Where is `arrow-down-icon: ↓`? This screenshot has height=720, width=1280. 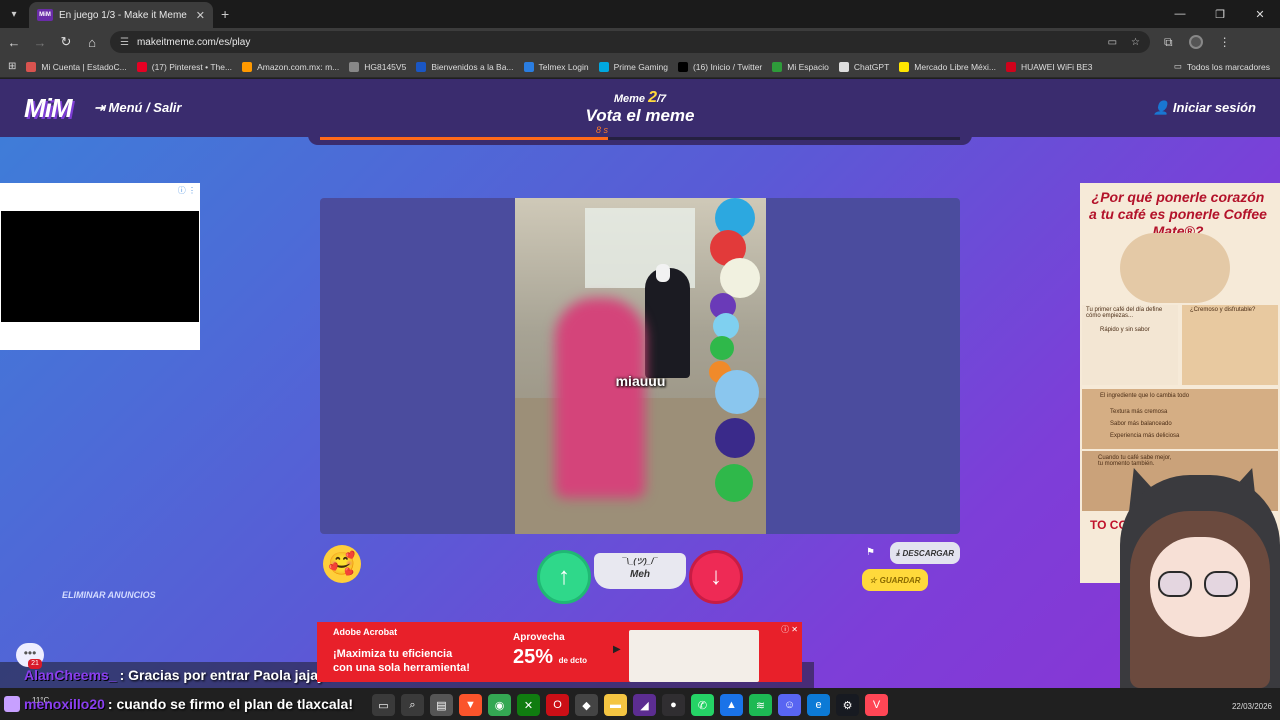 arrow-down-icon: ↓ is located at coordinates (716, 576).